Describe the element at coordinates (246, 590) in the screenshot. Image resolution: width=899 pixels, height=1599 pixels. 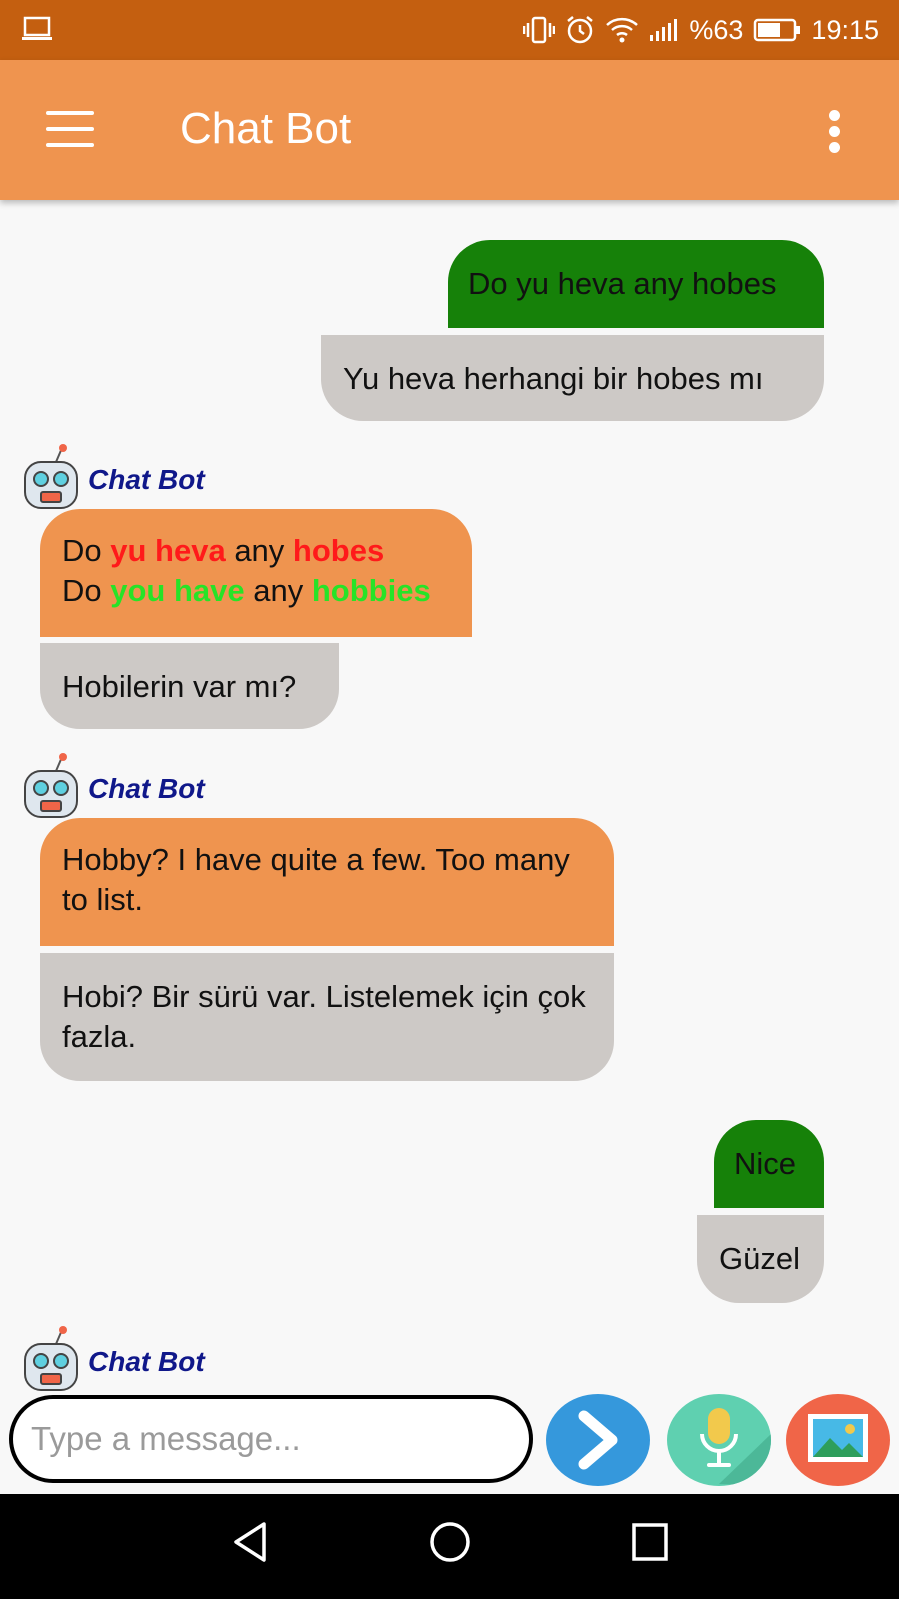
I see `corrected-line: Do you have any hobbies` at that location.